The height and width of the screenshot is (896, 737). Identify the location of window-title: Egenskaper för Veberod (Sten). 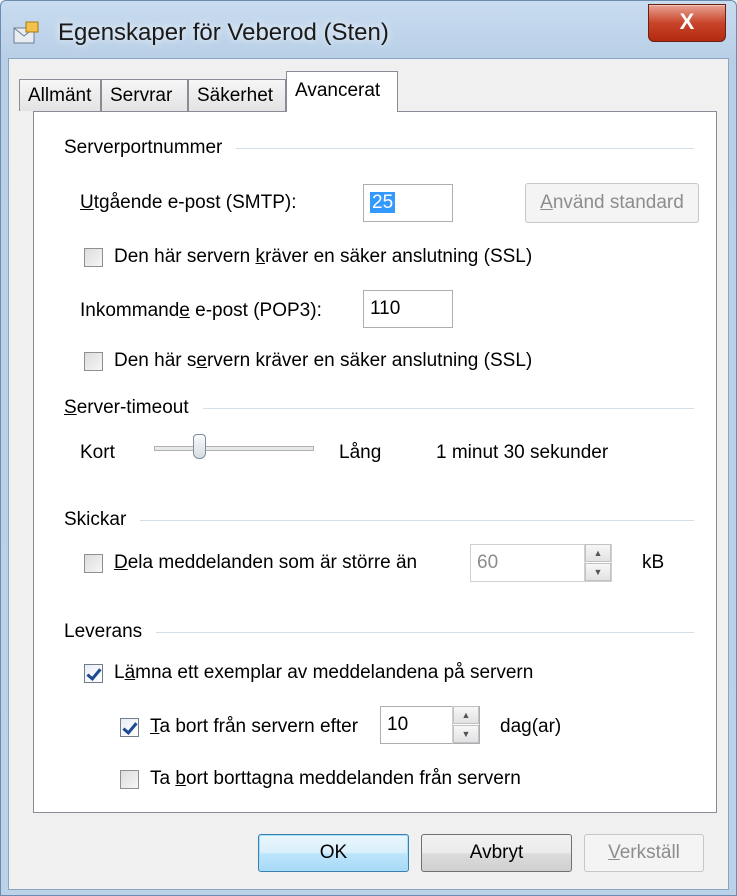
(223, 32).